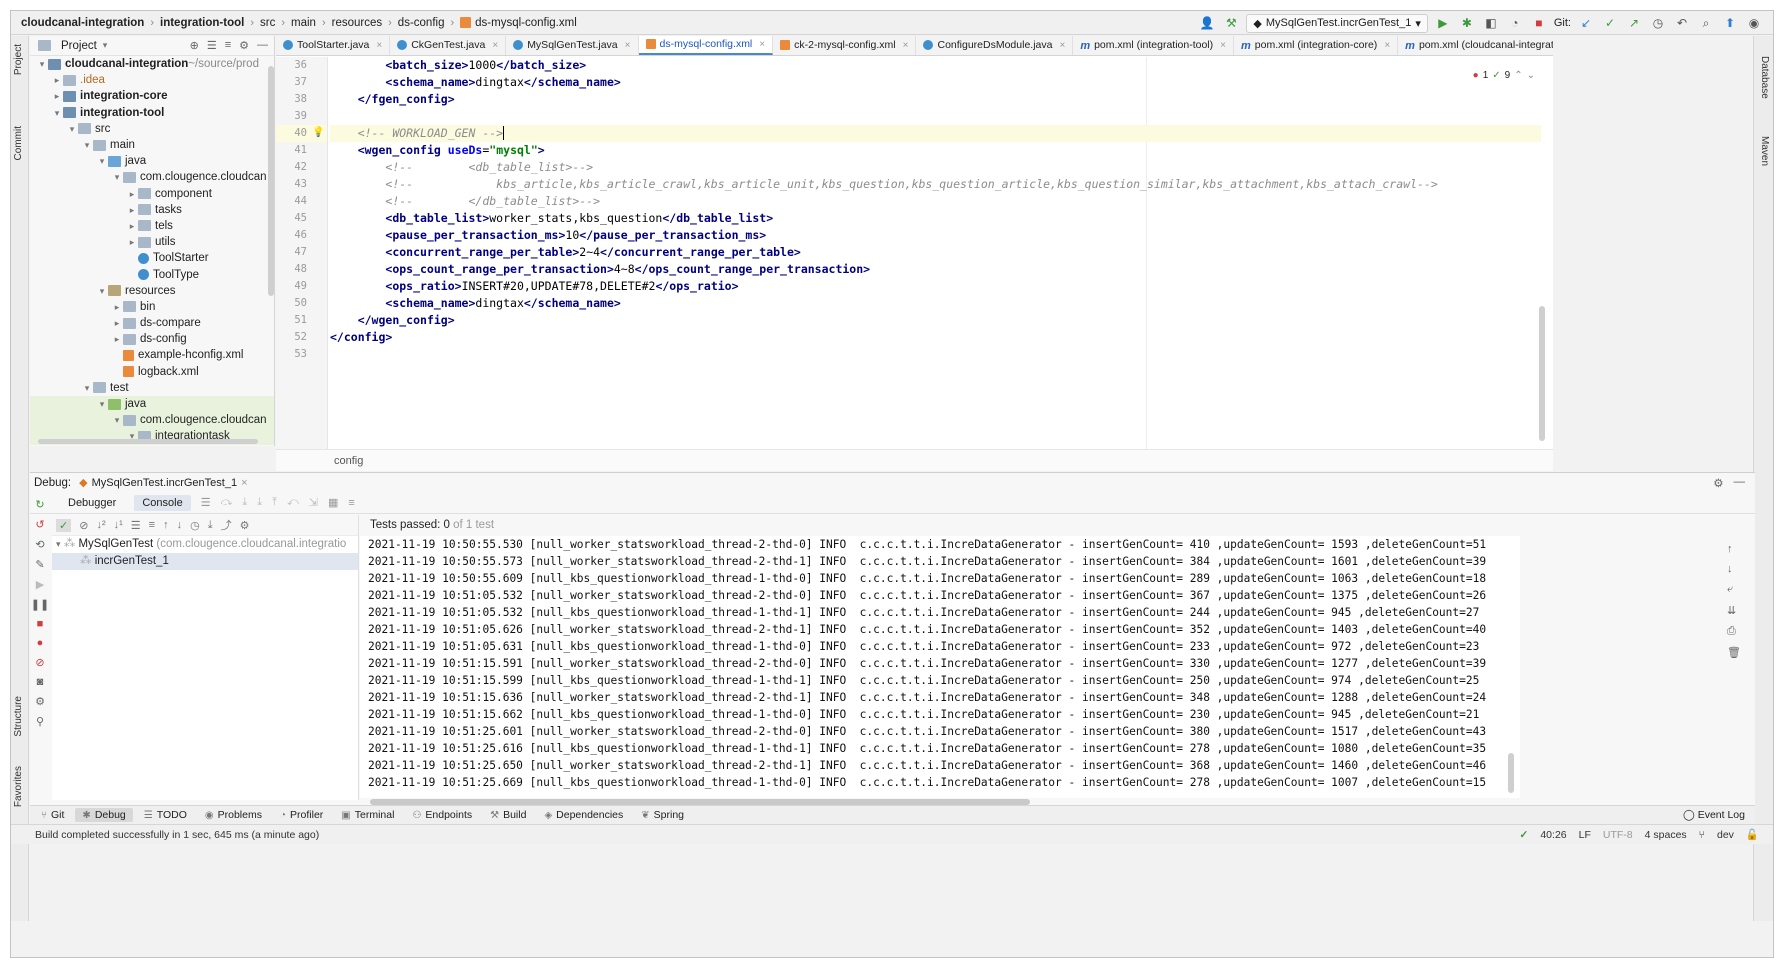 Image resolution: width=1784 pixels, height=968 pixels. Describe the element at coordinates (210, 525) in the screenshot. I see `import-icon: ⤓` at that location.